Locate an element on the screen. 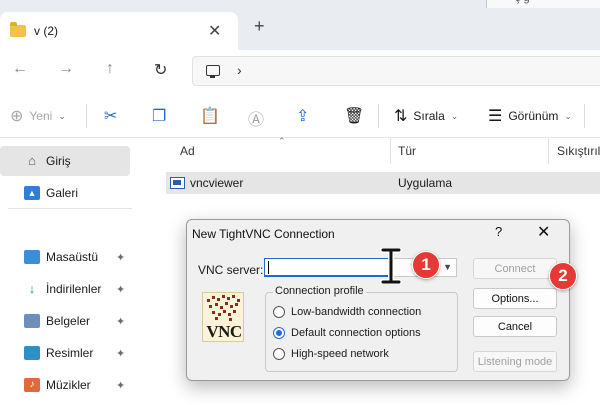 This screenshot has height=405, width=600. refresh-button: ↻ is located at coordinates (160, 70).